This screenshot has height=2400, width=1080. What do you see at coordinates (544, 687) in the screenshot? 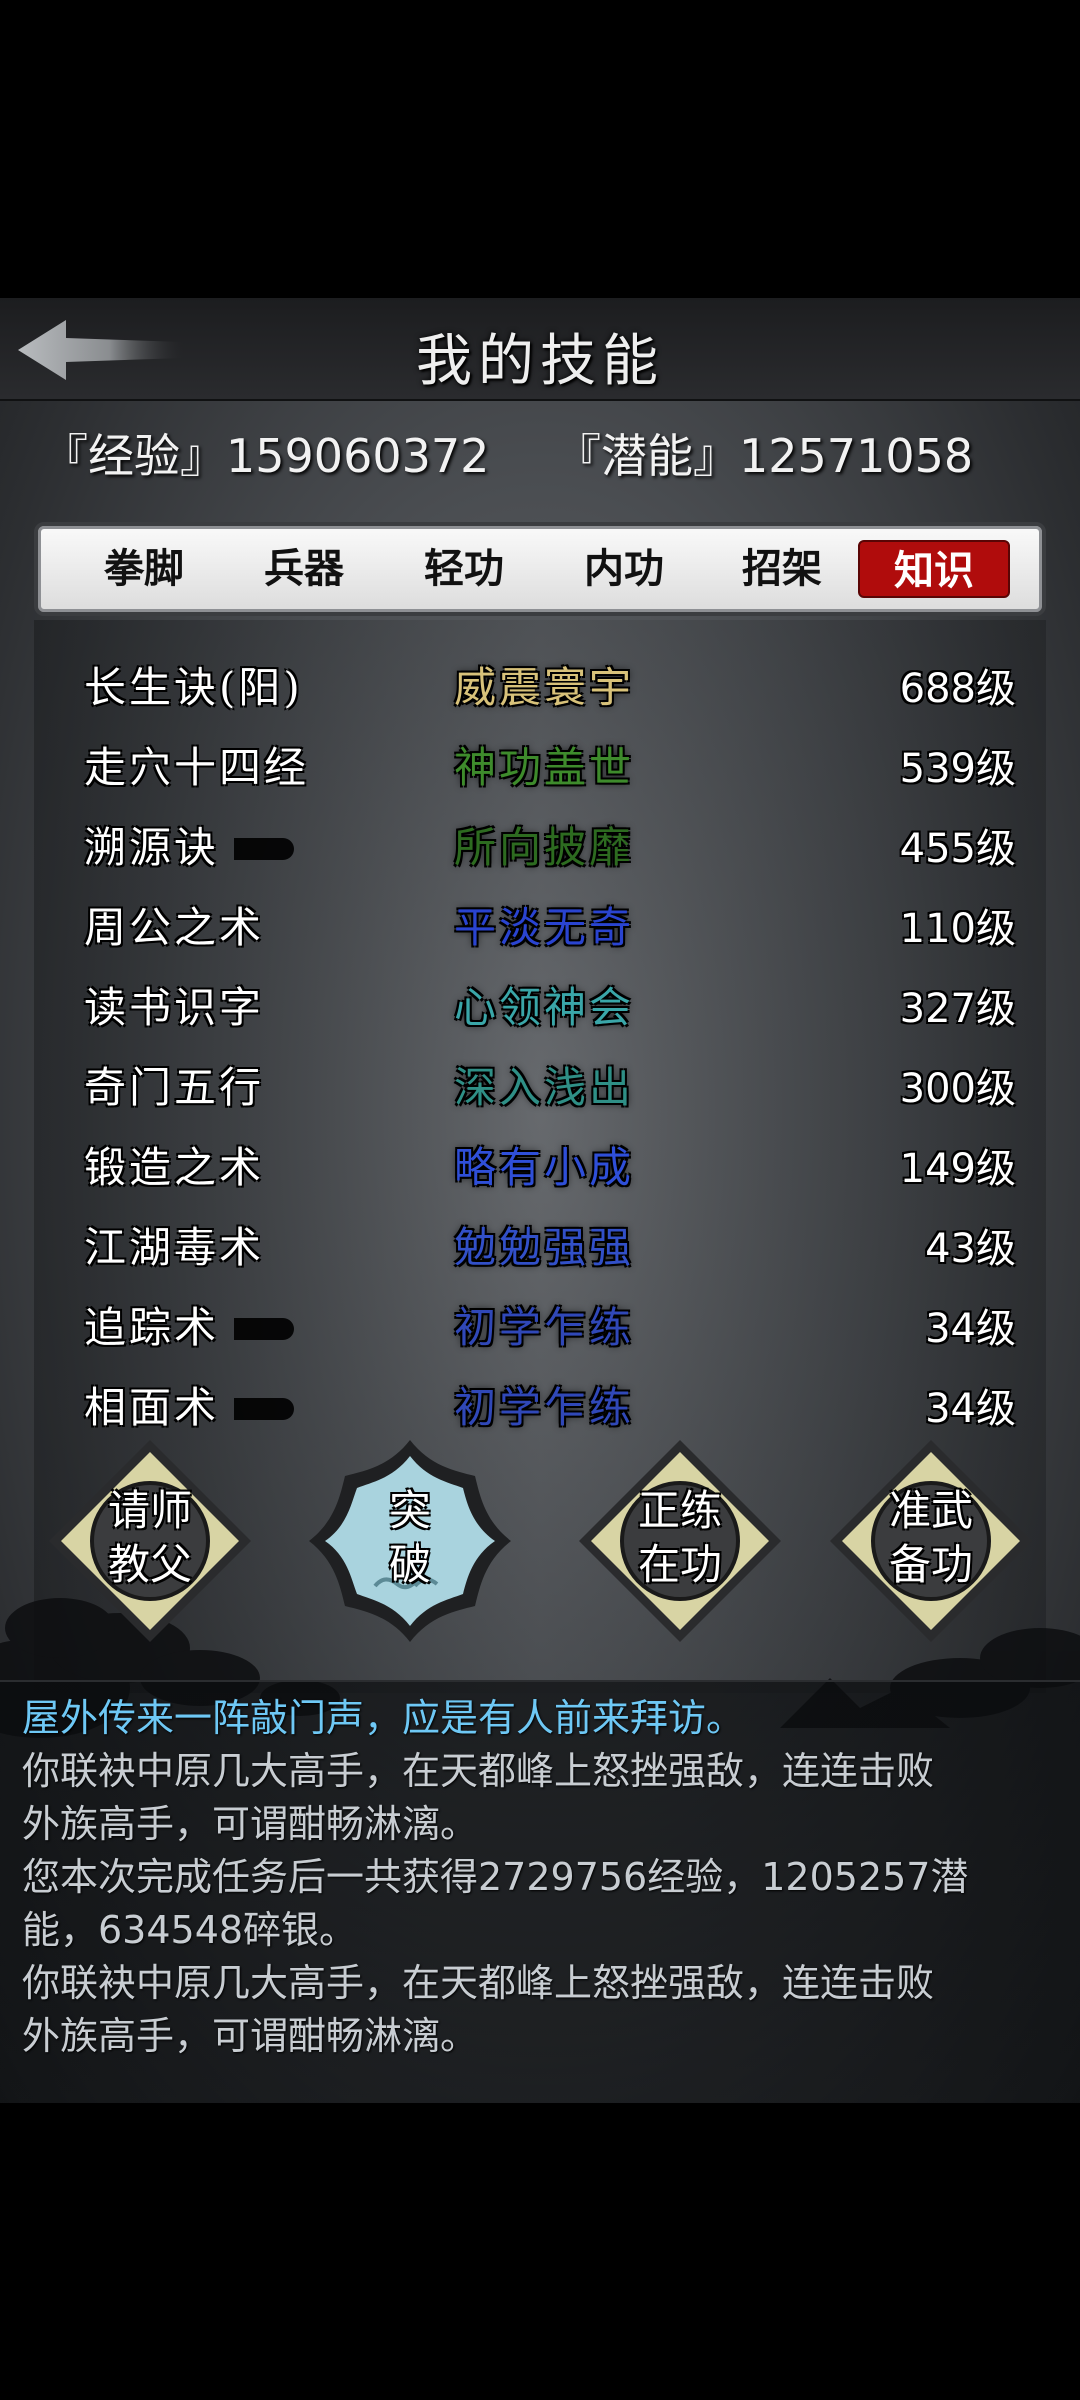
I see `skill-rank: 威震寰宇` at bounding box center [544, 687].